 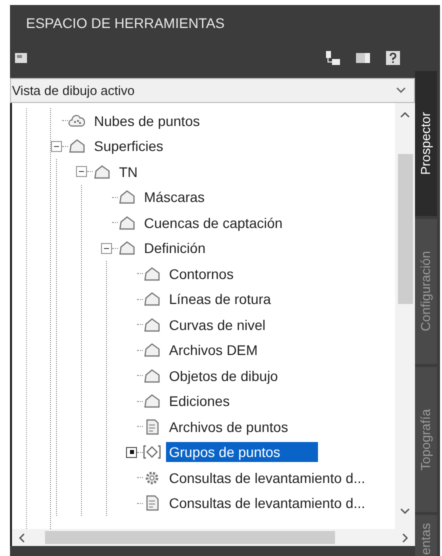 What do you see at coordinates (21, 537) in the screenshot?
I see `scroll-left-icon` at bounding box center [21, 537].